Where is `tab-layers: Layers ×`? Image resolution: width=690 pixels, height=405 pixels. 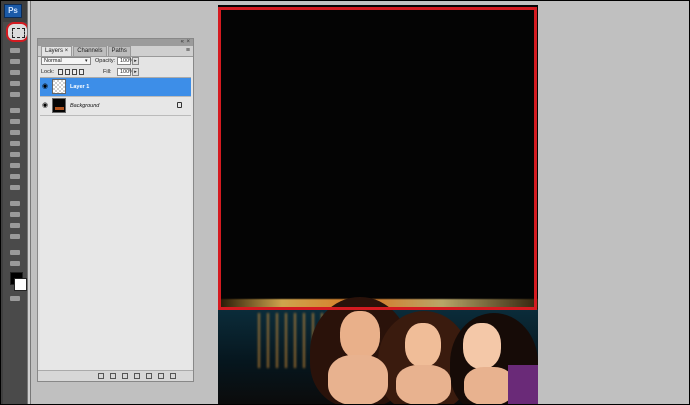 tab-layers: Layers × is located at coordinates (57, 51).